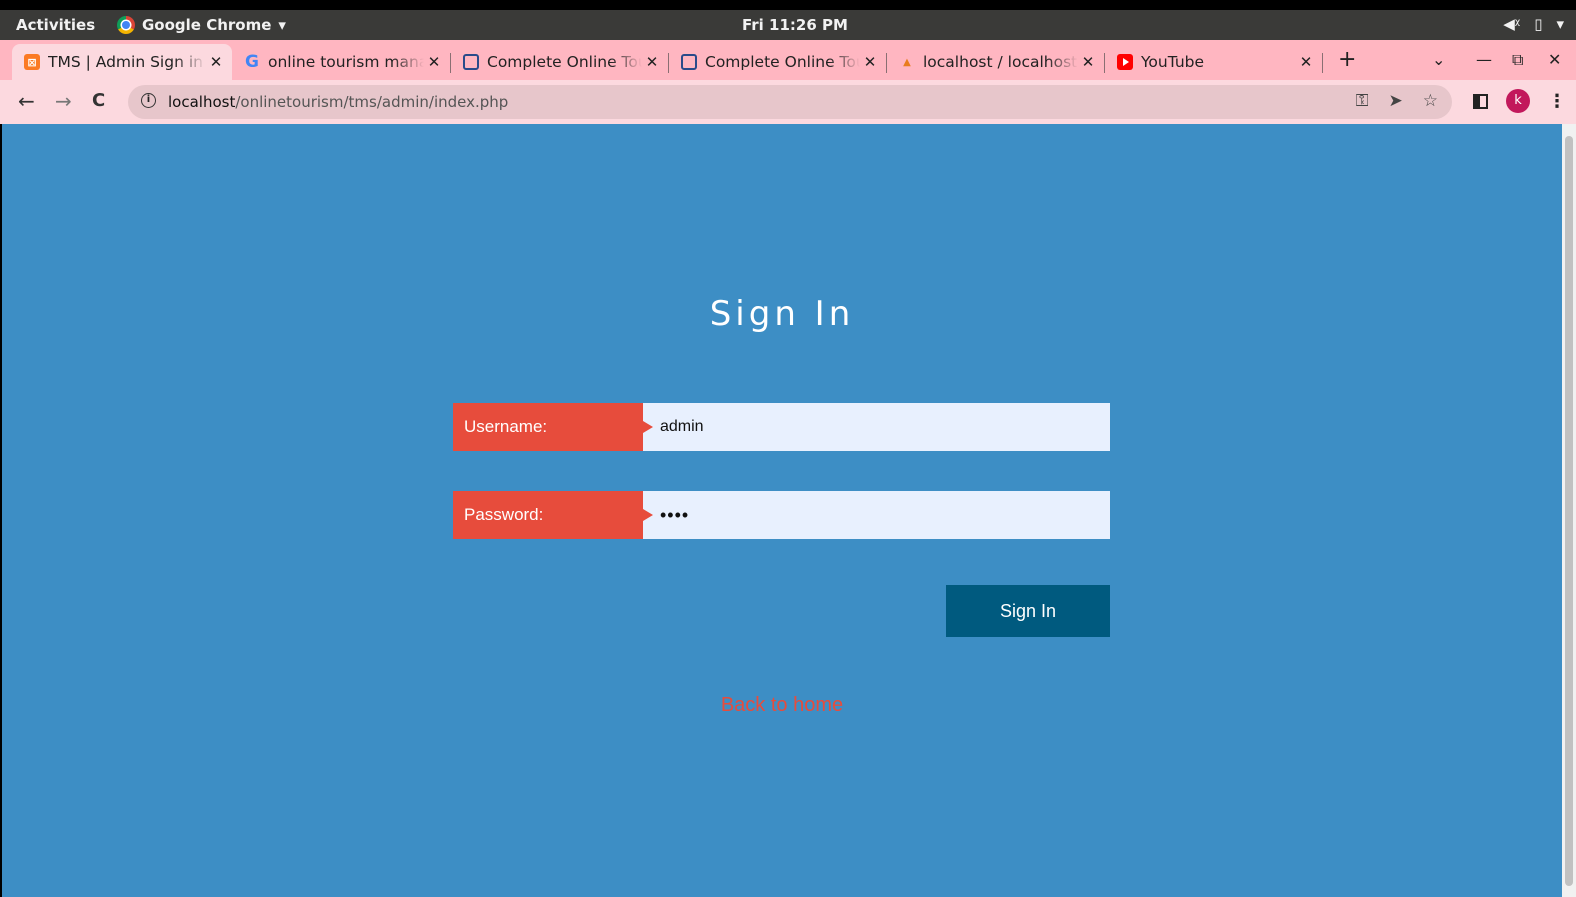 The width and height of the screenshot is (1576, 897). Describe the element at coordinates (1362, 101) in the screenshot. I see `key-icon: ⚿` at that location.